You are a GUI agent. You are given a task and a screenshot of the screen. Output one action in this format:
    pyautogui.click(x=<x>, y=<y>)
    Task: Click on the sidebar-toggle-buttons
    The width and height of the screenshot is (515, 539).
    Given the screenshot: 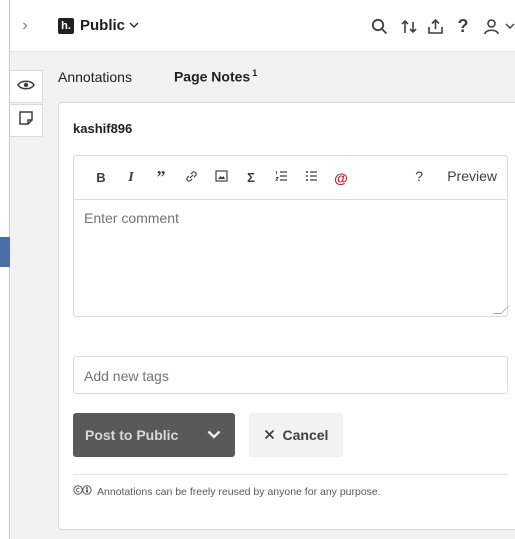 What is the action you would take?
    pyautogui.click(x=28, y=104)
    